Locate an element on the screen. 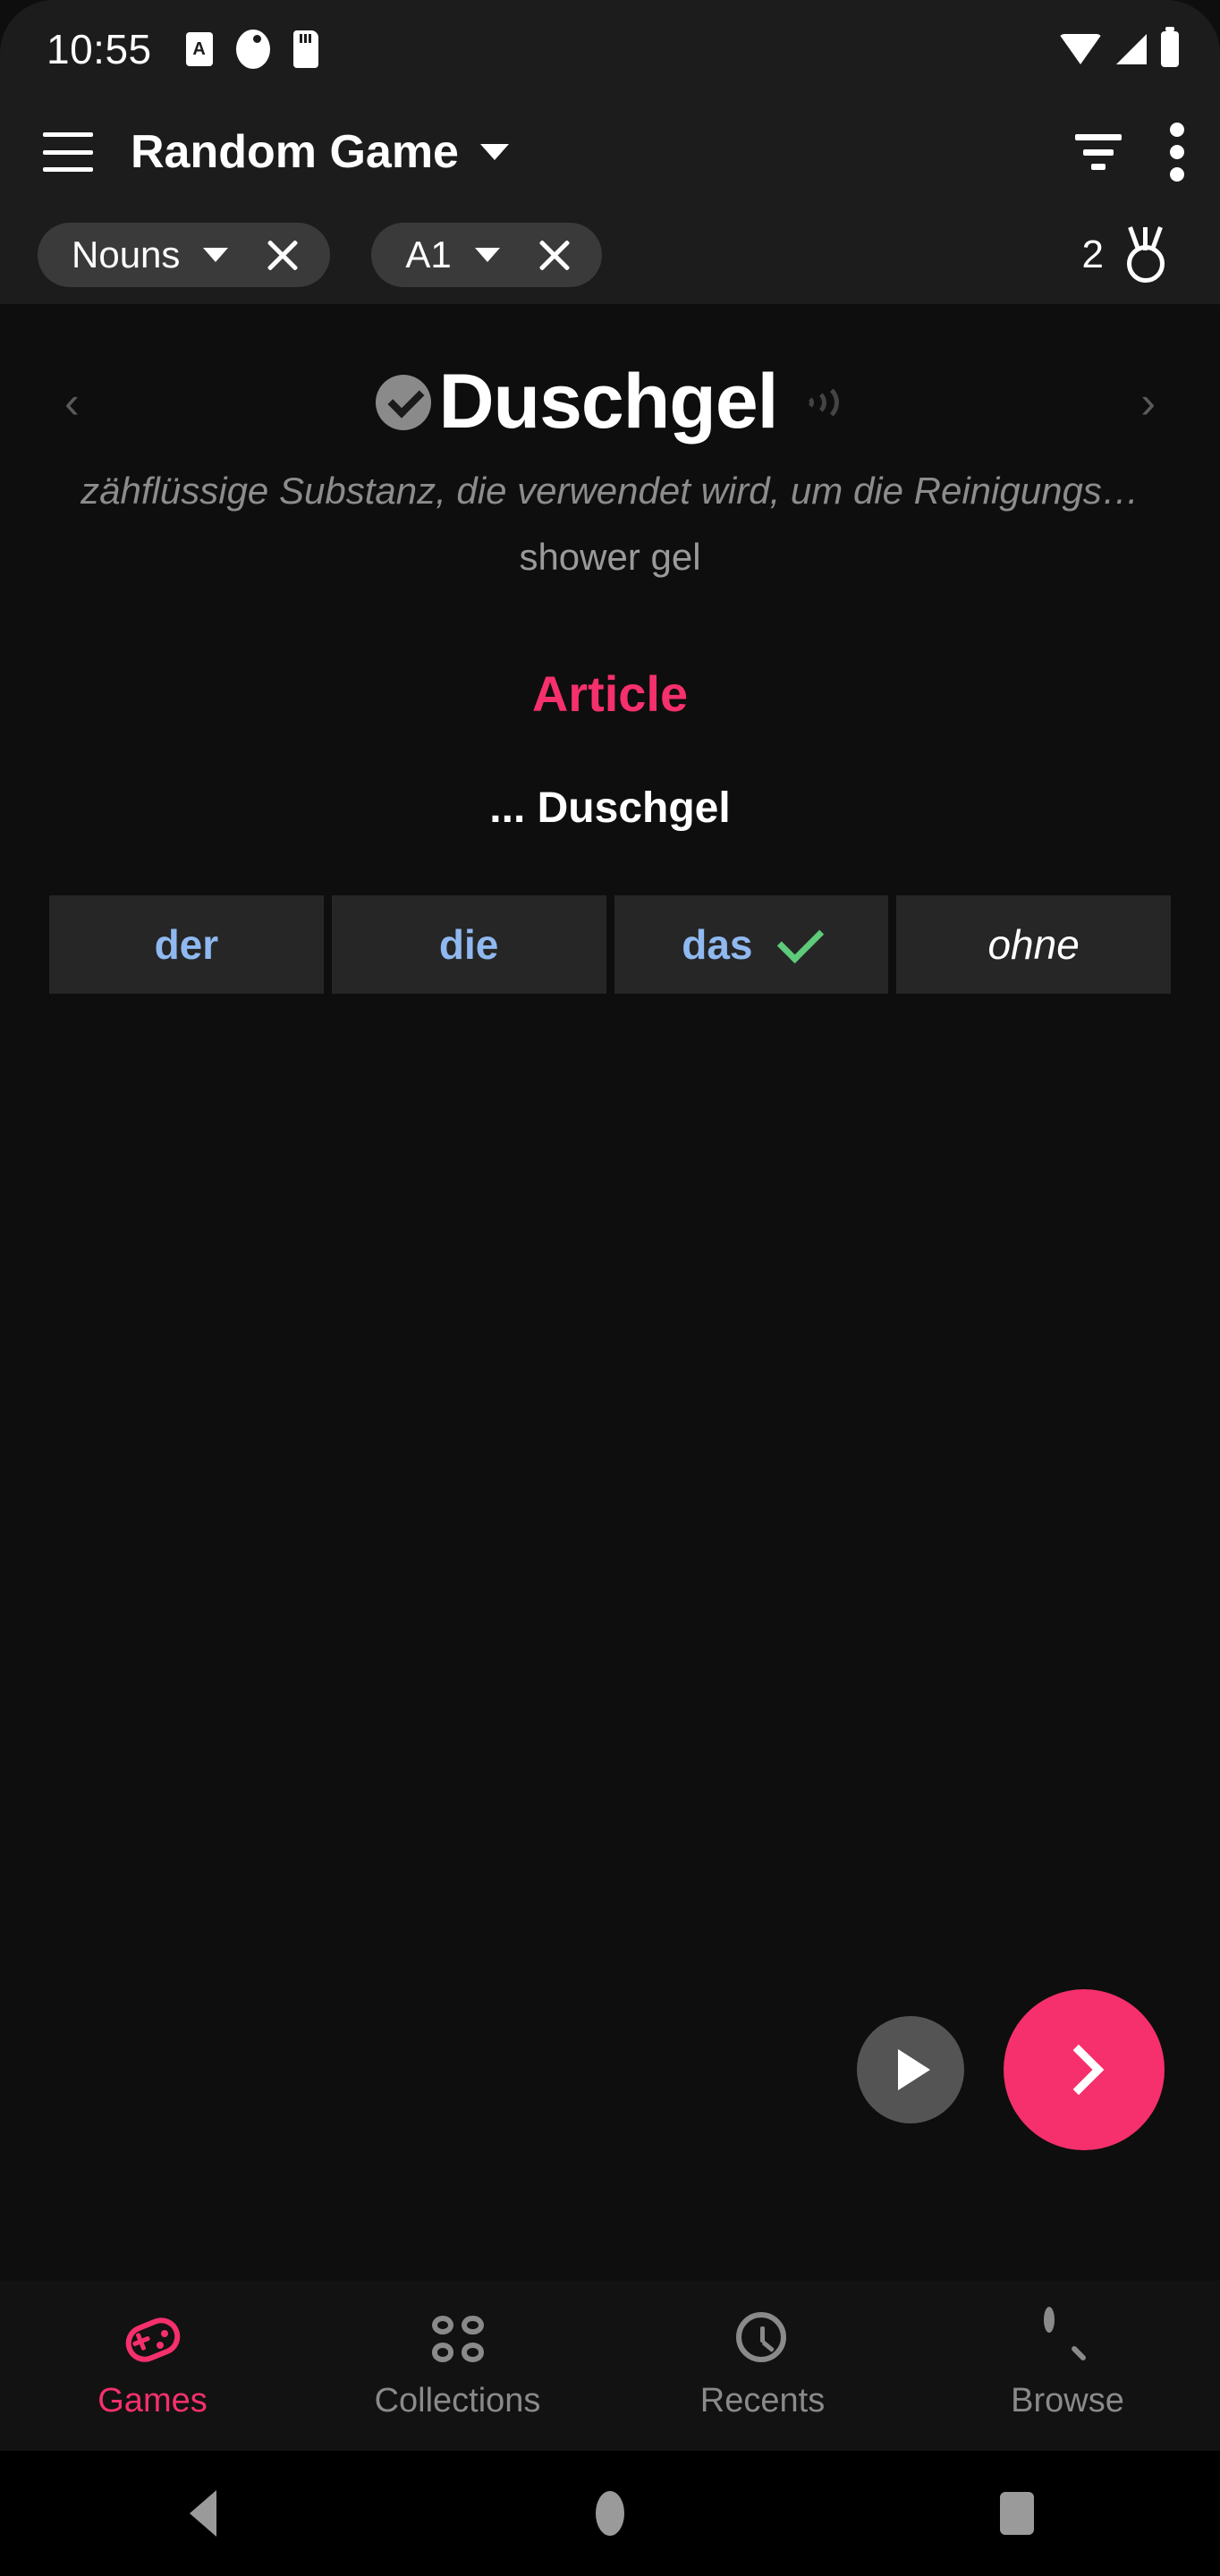 The height and width of the screenshot is (2576, 1220). system-back-button is located at coordinates (203, 2513).